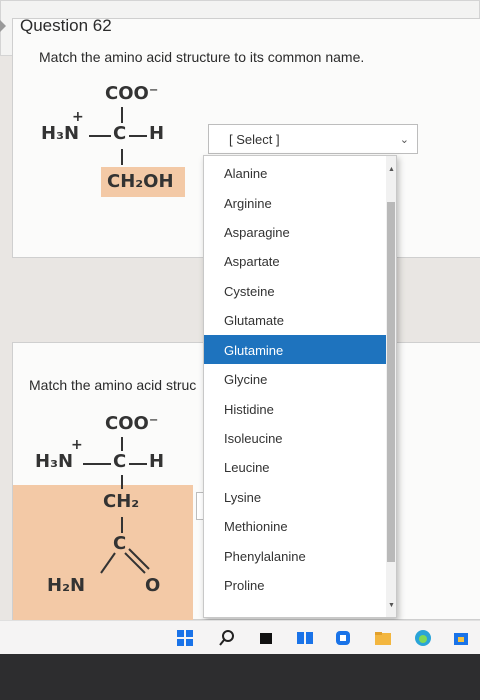 The width and height of the screenshot is (480, 700). What do you see at coordinates (423, 638) in the screenshot?
I see `edge-browser-icon` at bounding box center [423, 638].